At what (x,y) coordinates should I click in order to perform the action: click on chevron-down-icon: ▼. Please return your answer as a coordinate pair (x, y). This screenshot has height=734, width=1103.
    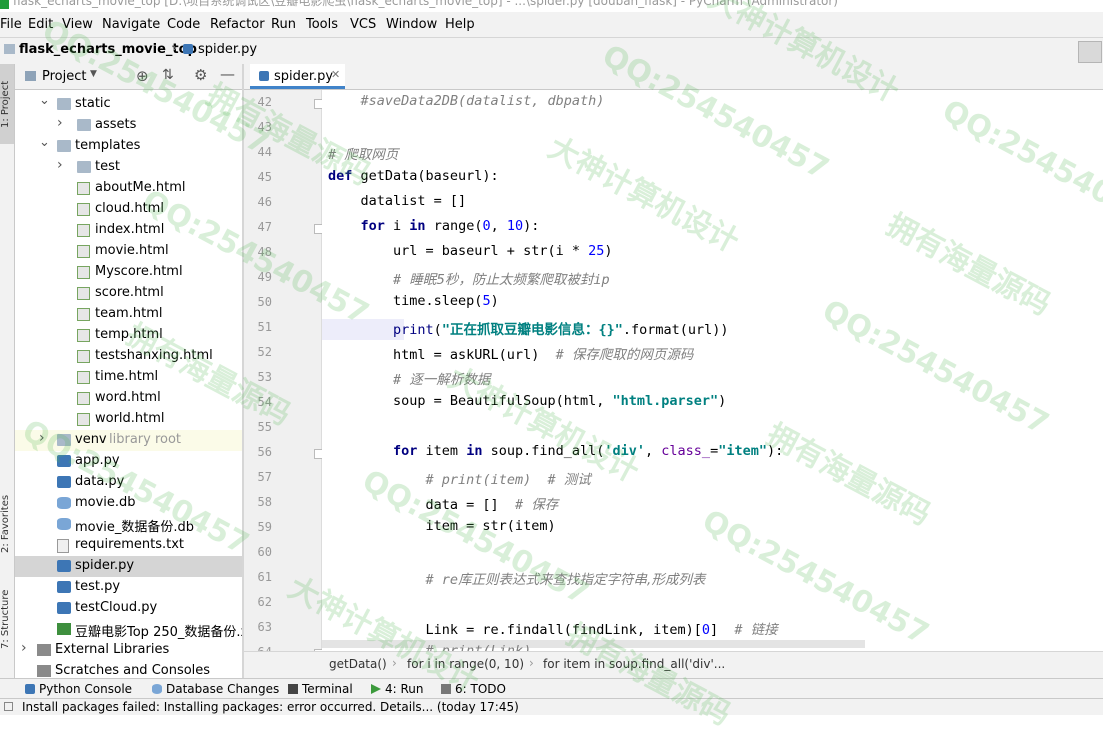
    Looking at the image, I should click on (93, 74).